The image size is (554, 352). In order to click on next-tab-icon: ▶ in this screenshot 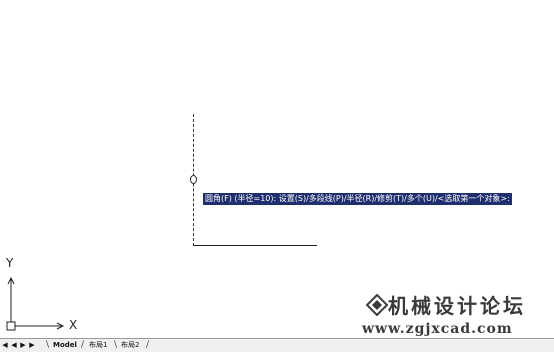, I will do `click(23, 345)`.